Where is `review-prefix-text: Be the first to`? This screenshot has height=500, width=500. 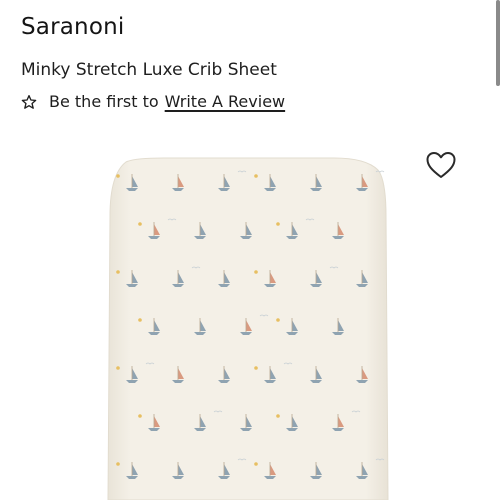 review-prefix-text: Be the first to is located at coordinates (104, 101).